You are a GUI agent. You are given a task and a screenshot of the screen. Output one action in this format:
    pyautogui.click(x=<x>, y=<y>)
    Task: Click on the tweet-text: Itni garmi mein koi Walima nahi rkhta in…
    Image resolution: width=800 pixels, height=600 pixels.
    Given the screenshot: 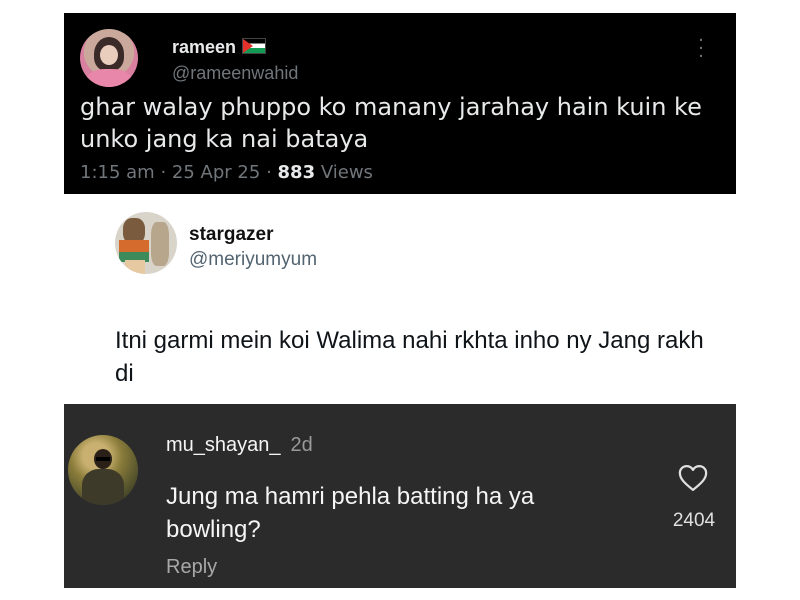 What is the action you would take?
    pyautogui.click(x=409, y=357)
    